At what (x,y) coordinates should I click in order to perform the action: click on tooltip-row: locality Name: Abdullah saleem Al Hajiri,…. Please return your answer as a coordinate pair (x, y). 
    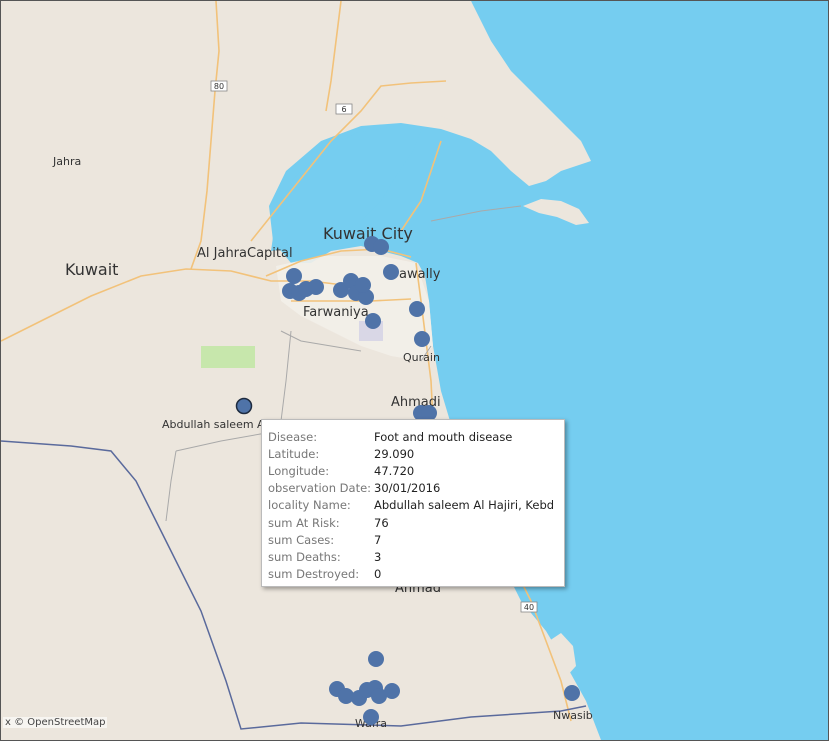
    Looking at the image, I should click on (413, 505).